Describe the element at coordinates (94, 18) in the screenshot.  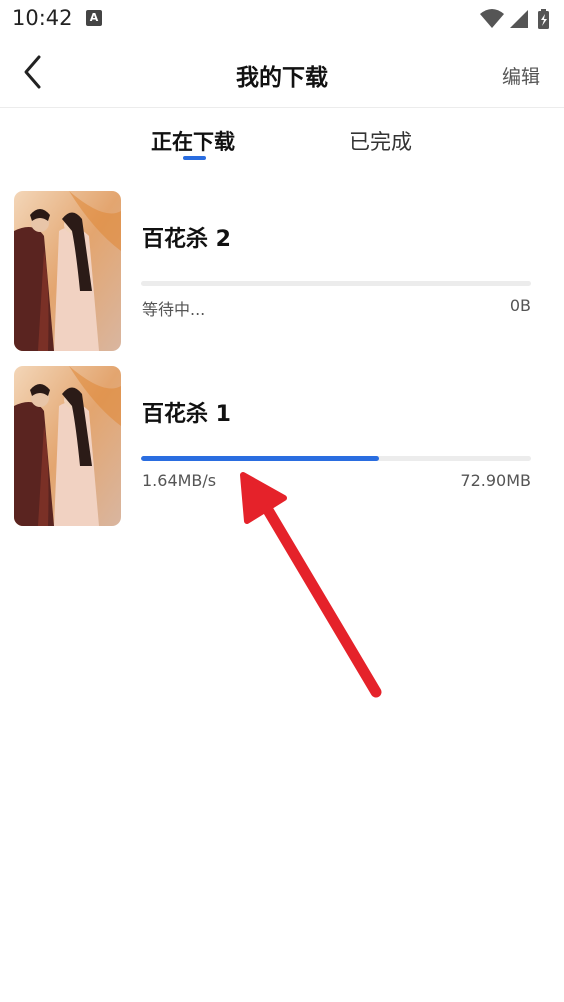
I see `notification-a-icon: A` at that location.